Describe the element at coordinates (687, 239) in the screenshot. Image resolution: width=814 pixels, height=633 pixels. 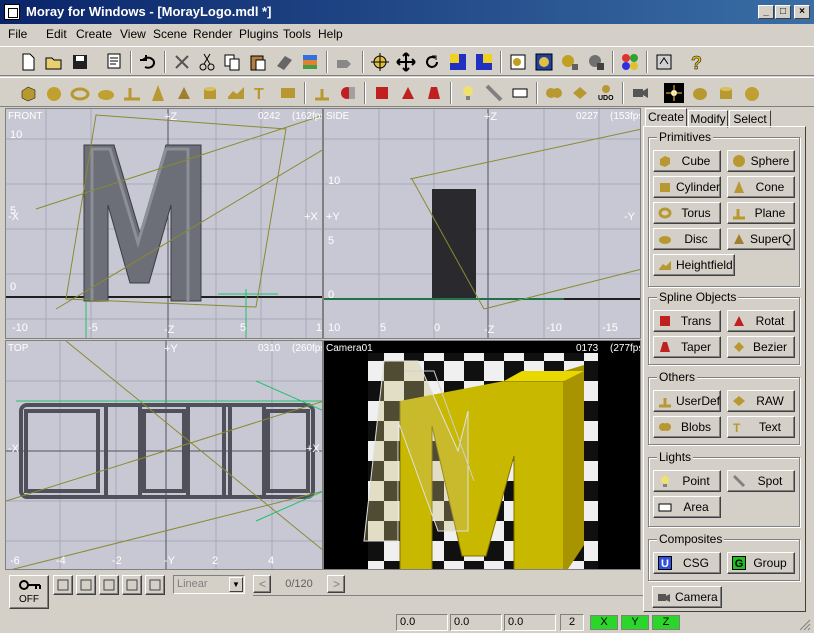
I see `disc-button: Disc` at that location.